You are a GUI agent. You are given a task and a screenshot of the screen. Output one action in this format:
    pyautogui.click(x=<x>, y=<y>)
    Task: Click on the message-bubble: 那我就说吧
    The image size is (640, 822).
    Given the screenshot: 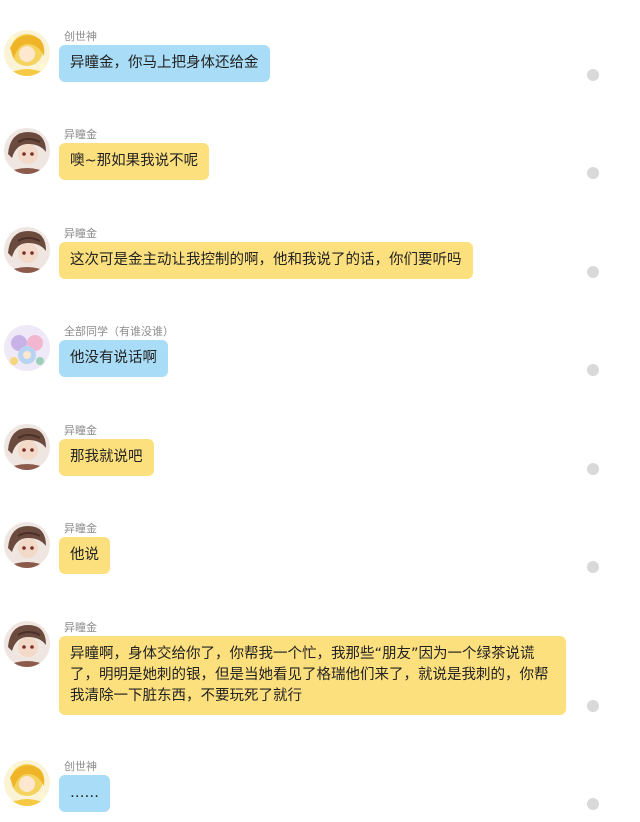 What is the action you would take?
    pyautogui.click(x=106, y=457)
    